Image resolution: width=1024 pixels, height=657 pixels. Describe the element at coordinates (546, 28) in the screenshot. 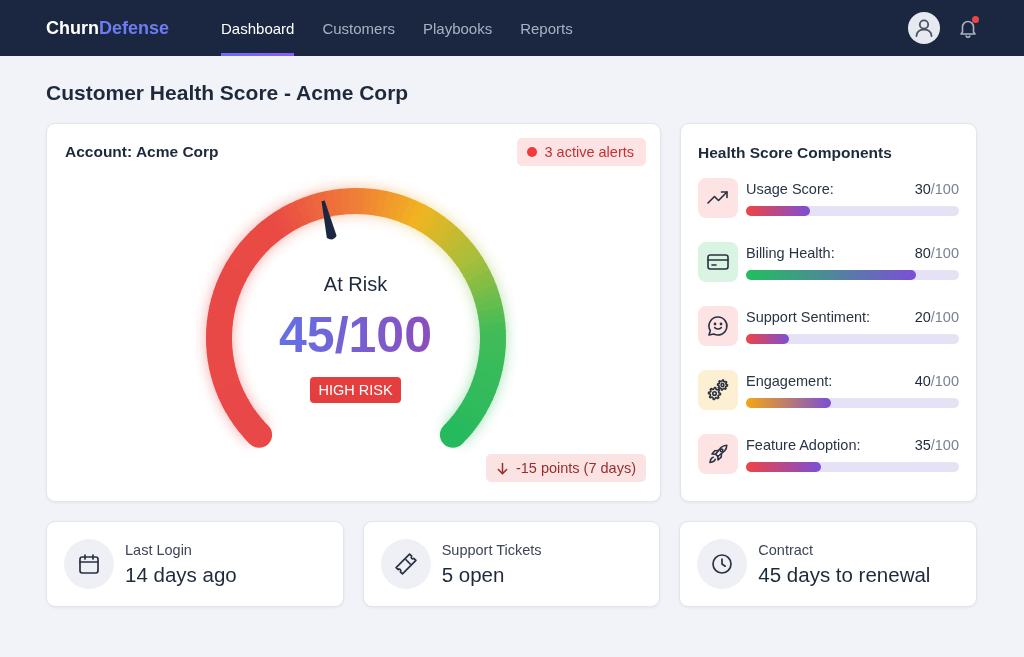

I see `nav-tab: Reports` at that location.